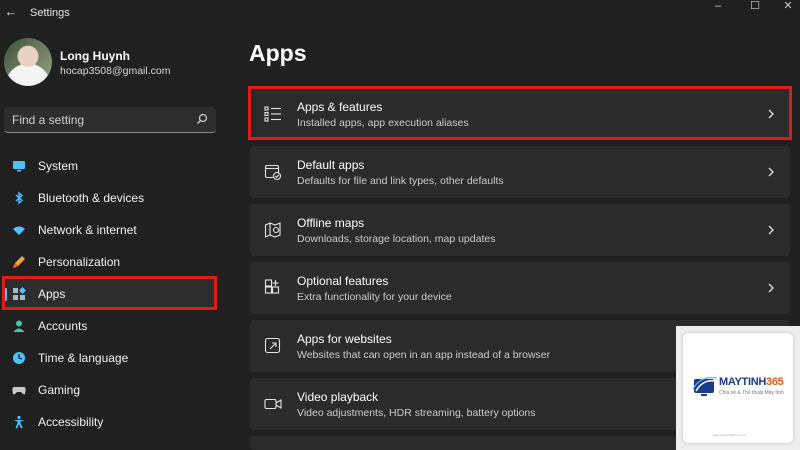 This screenshot has height=450, width=800. I want to click on back-arrow-icon: ←, so click(11, 12).